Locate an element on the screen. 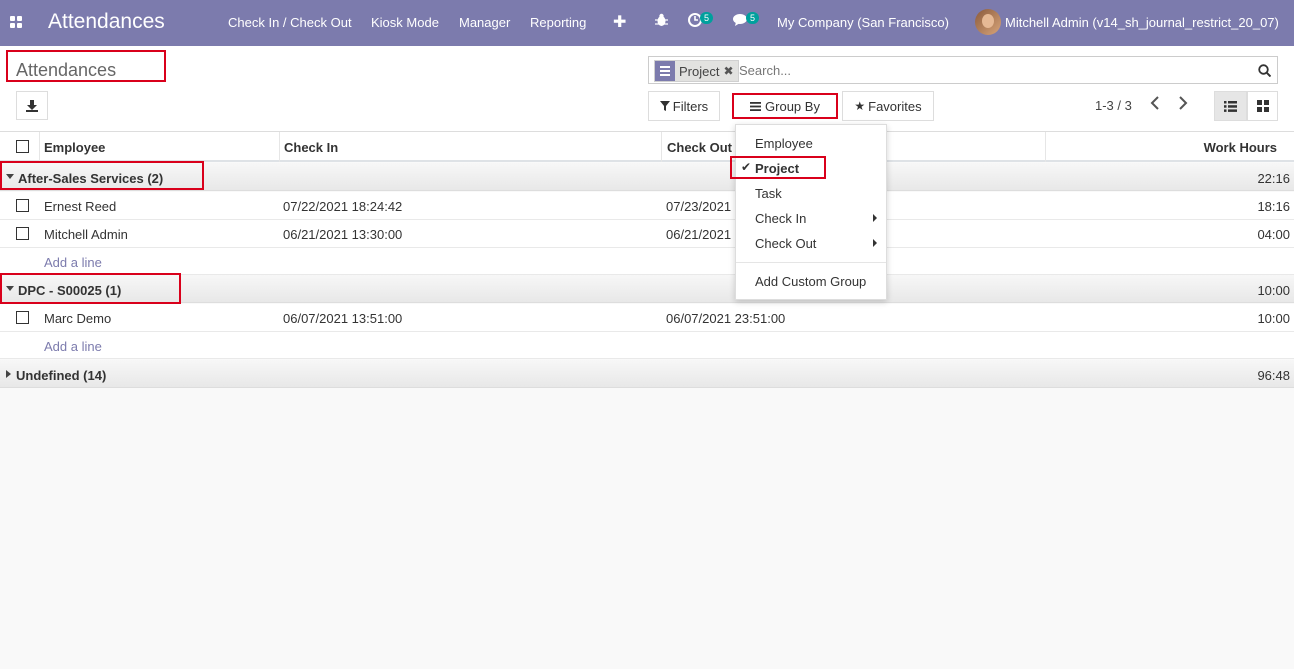 This screenshot has height=669, width=1294. group-by-option-check-out: Check Out is located at coordinates (811, 243).